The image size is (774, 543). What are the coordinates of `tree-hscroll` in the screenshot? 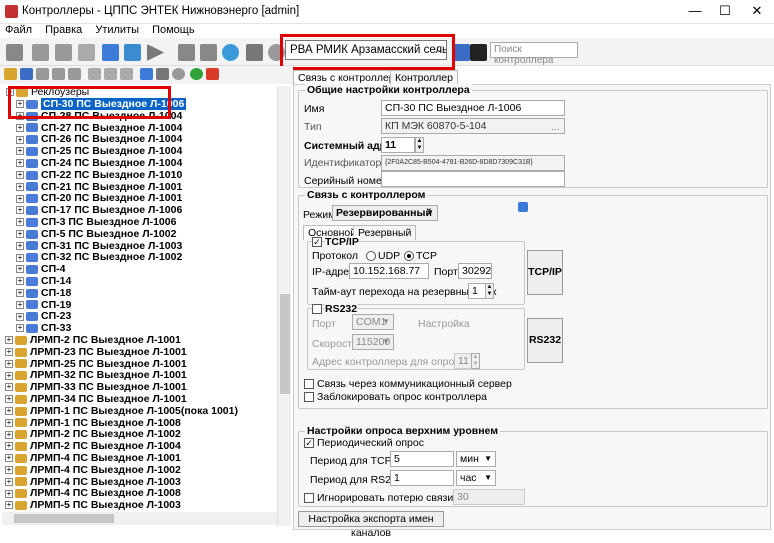 It's located at (139, 518).